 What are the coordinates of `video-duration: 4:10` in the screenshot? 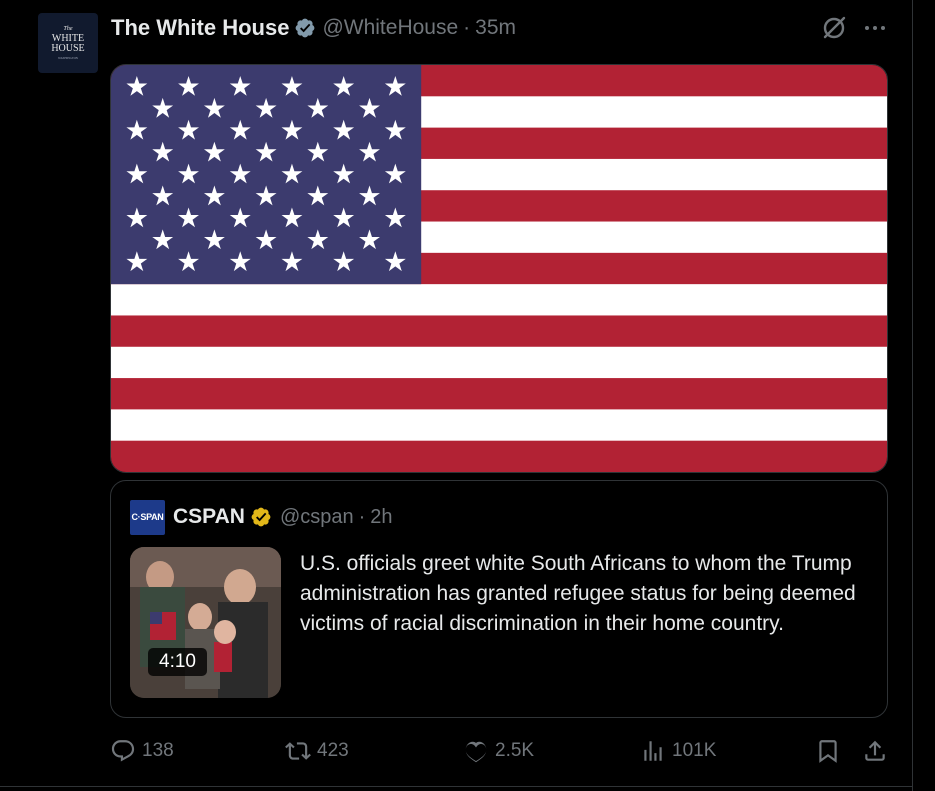 It's located at (177, 662).